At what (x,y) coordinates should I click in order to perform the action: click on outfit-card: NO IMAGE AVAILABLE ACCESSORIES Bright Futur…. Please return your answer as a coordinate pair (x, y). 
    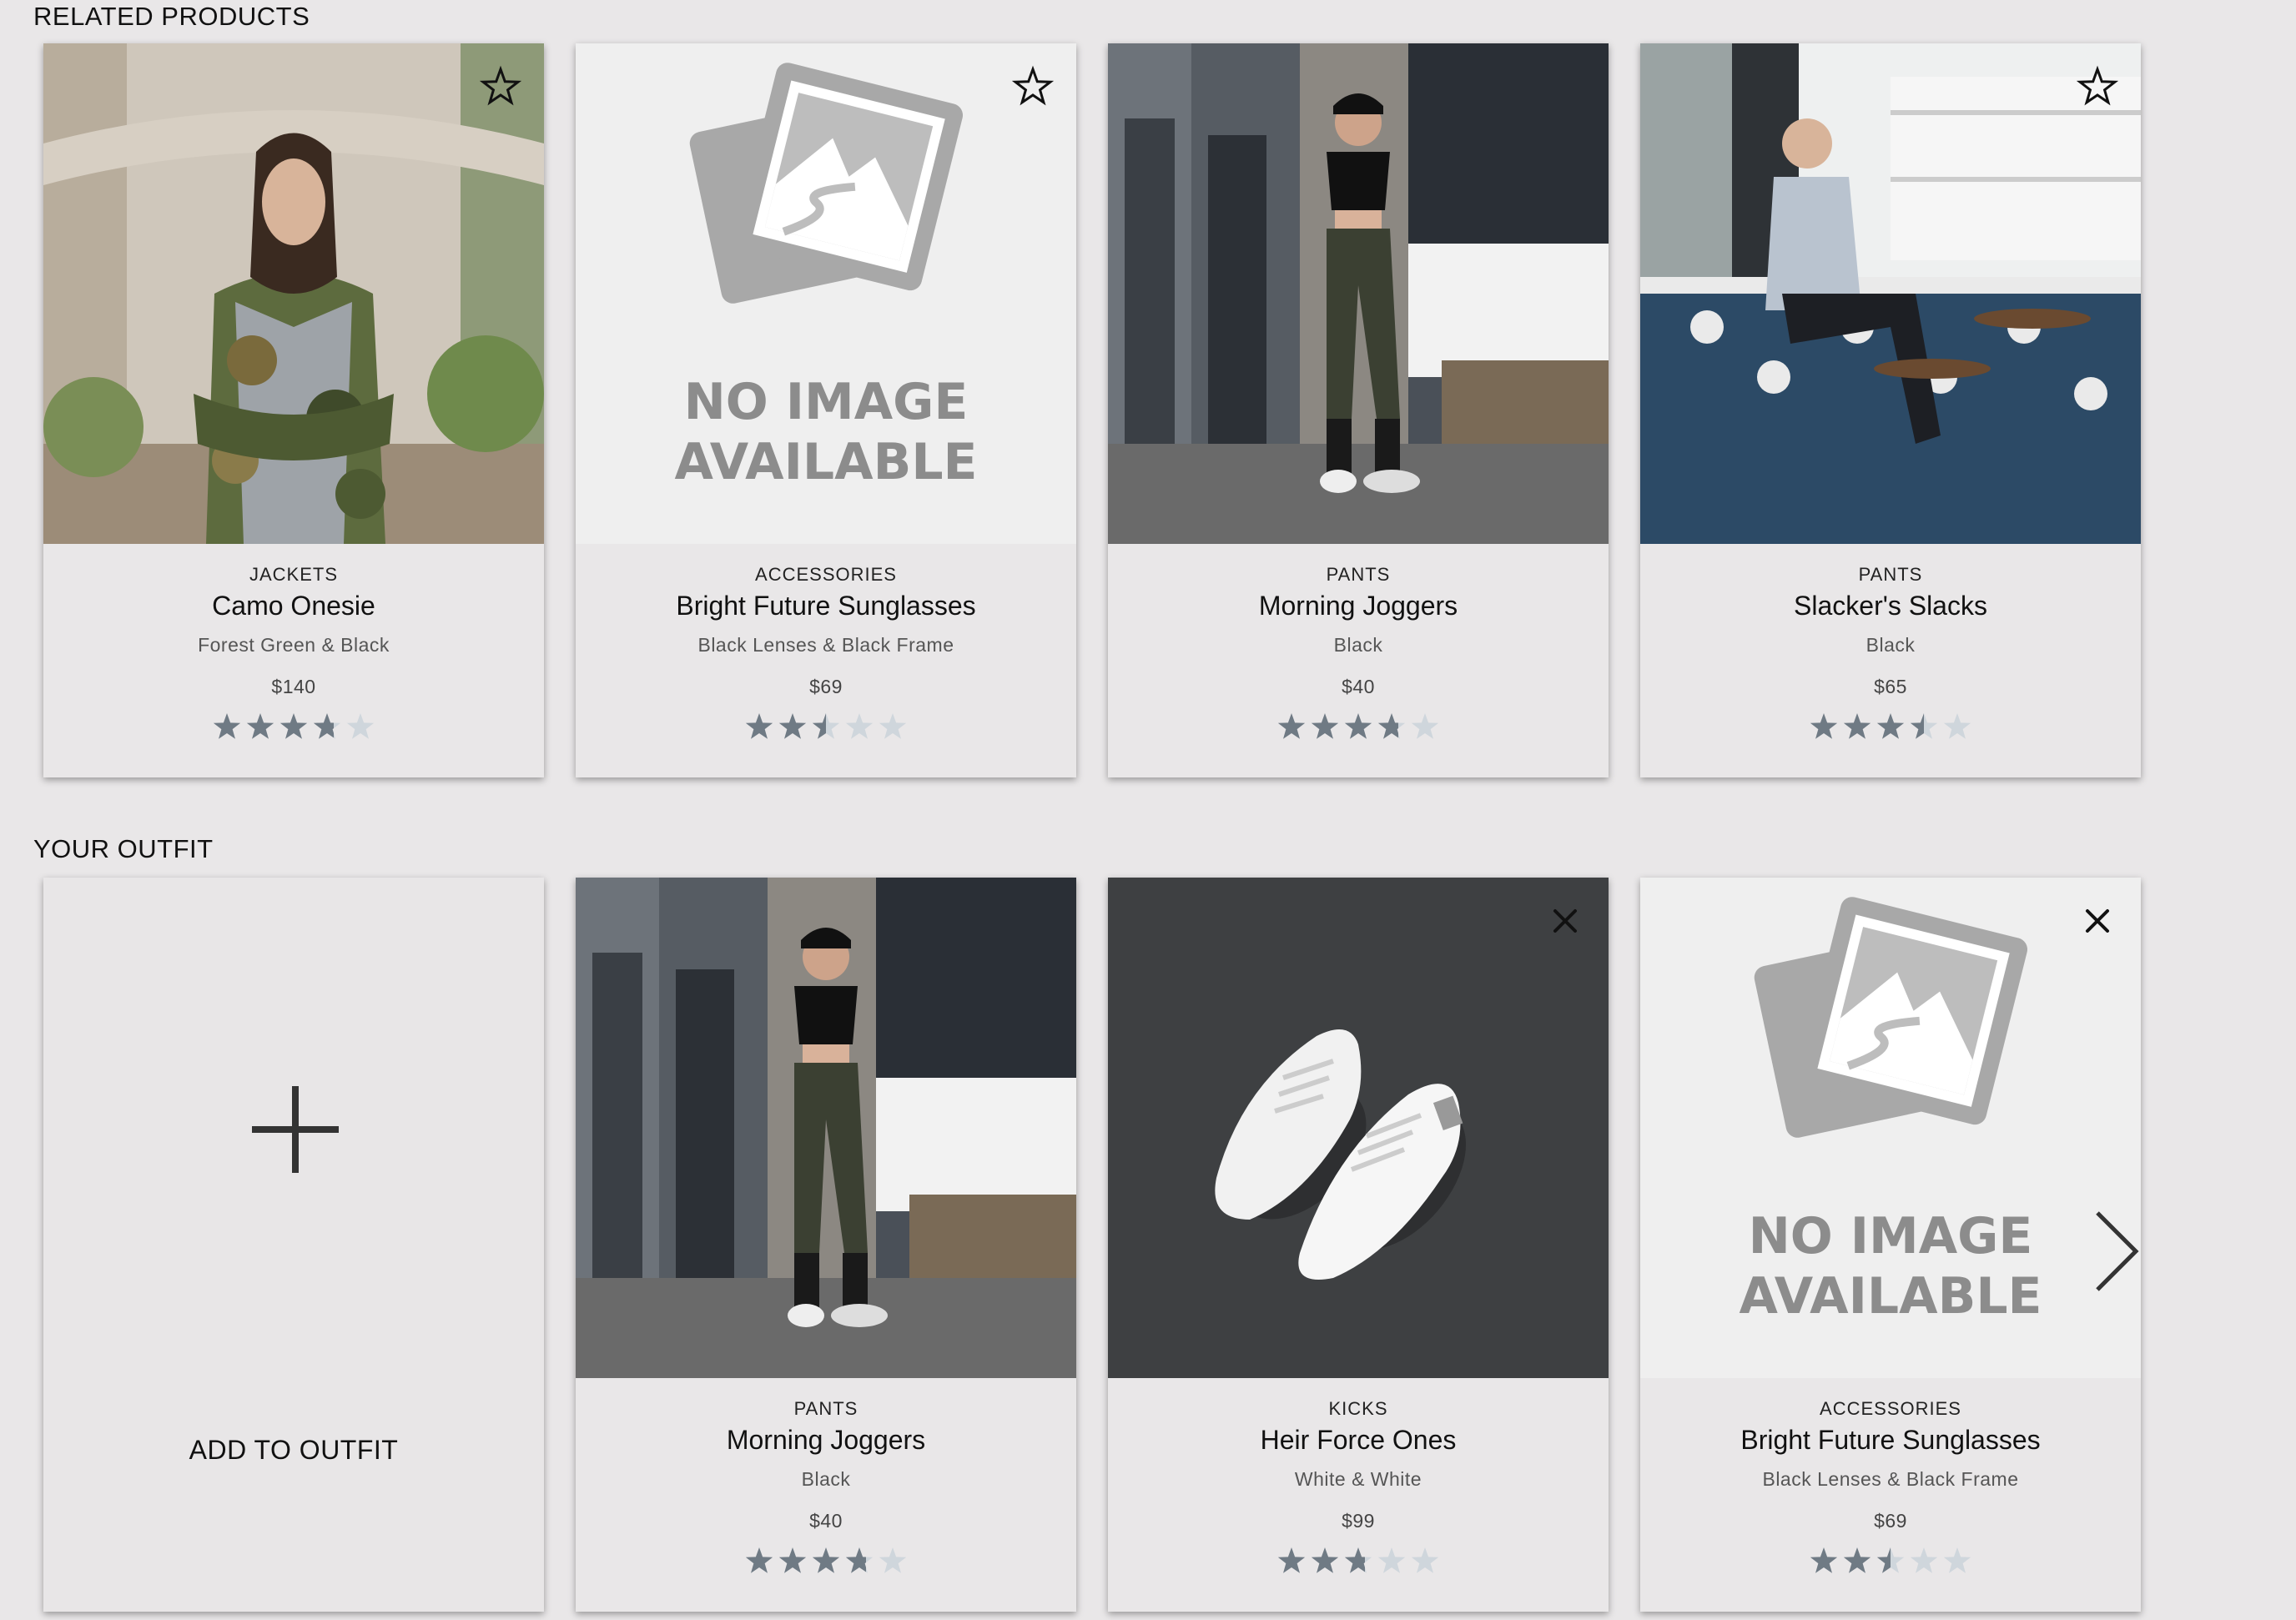
    Looking at the image, I should click on (1890, 1245).